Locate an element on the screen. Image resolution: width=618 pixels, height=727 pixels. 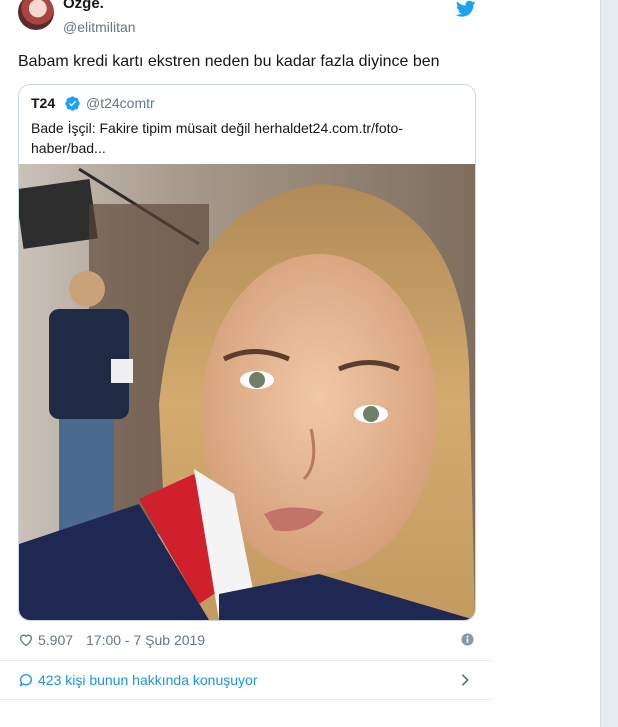
speech-bubble-icon is located at coordinates (25, 680).